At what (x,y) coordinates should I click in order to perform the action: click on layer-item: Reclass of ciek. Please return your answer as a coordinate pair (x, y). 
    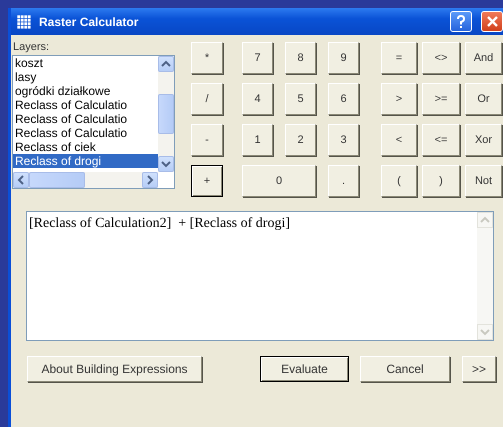
    Looking at the image, I should click on (85, 147).